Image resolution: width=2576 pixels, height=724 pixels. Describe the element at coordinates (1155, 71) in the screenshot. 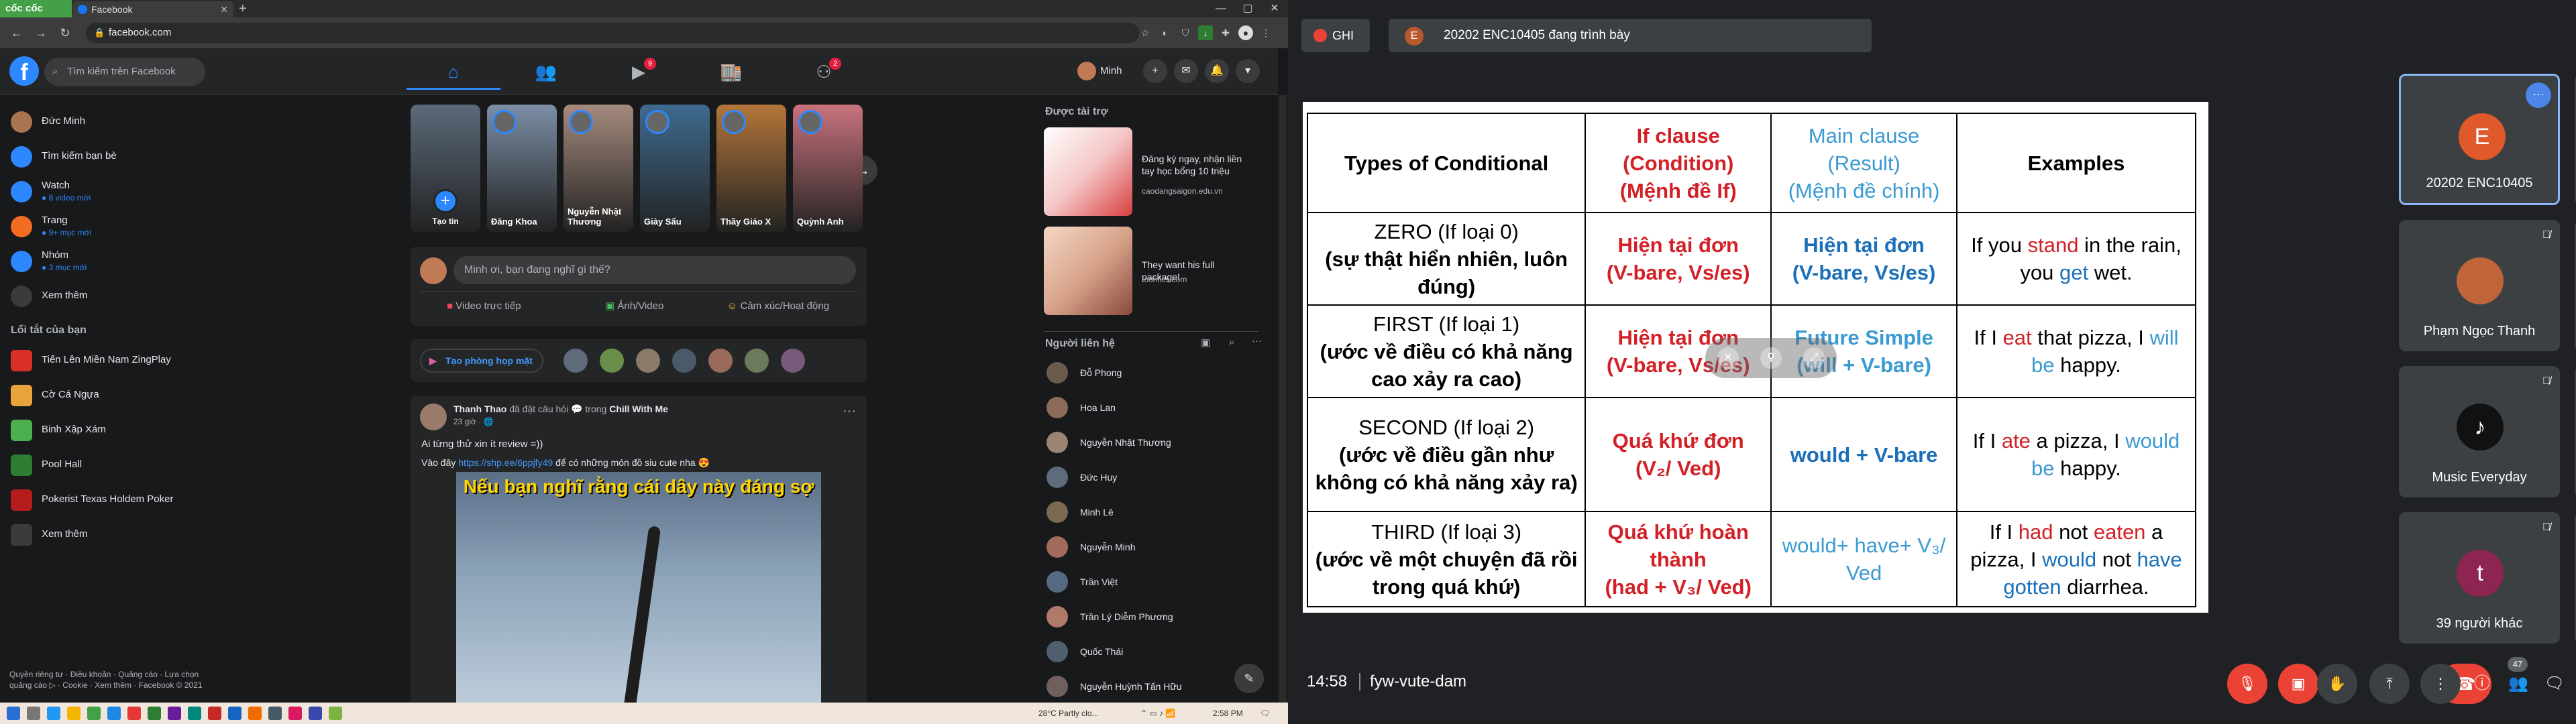

I see `create-icon: +` at that location.